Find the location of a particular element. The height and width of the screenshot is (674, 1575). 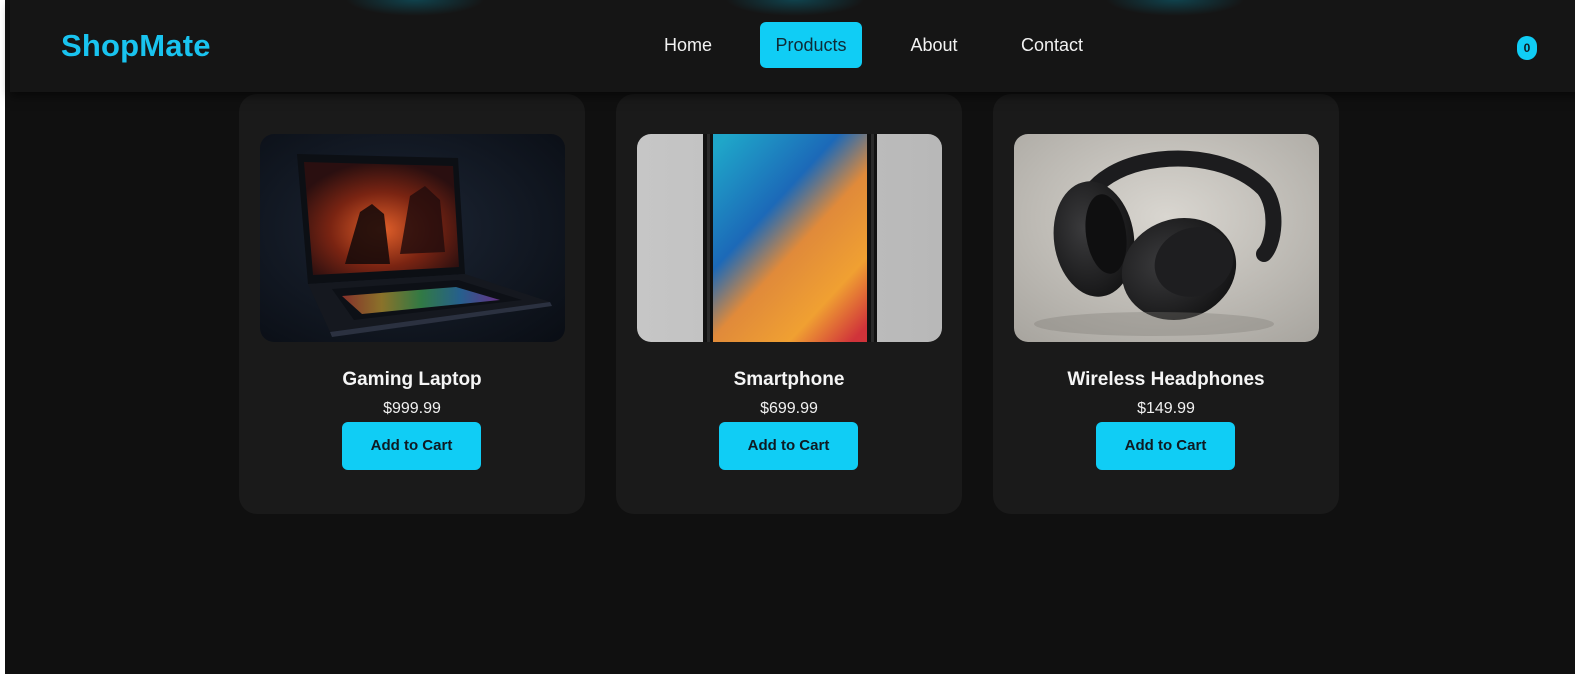

nav-about: About is located at coordinates (934, 45).